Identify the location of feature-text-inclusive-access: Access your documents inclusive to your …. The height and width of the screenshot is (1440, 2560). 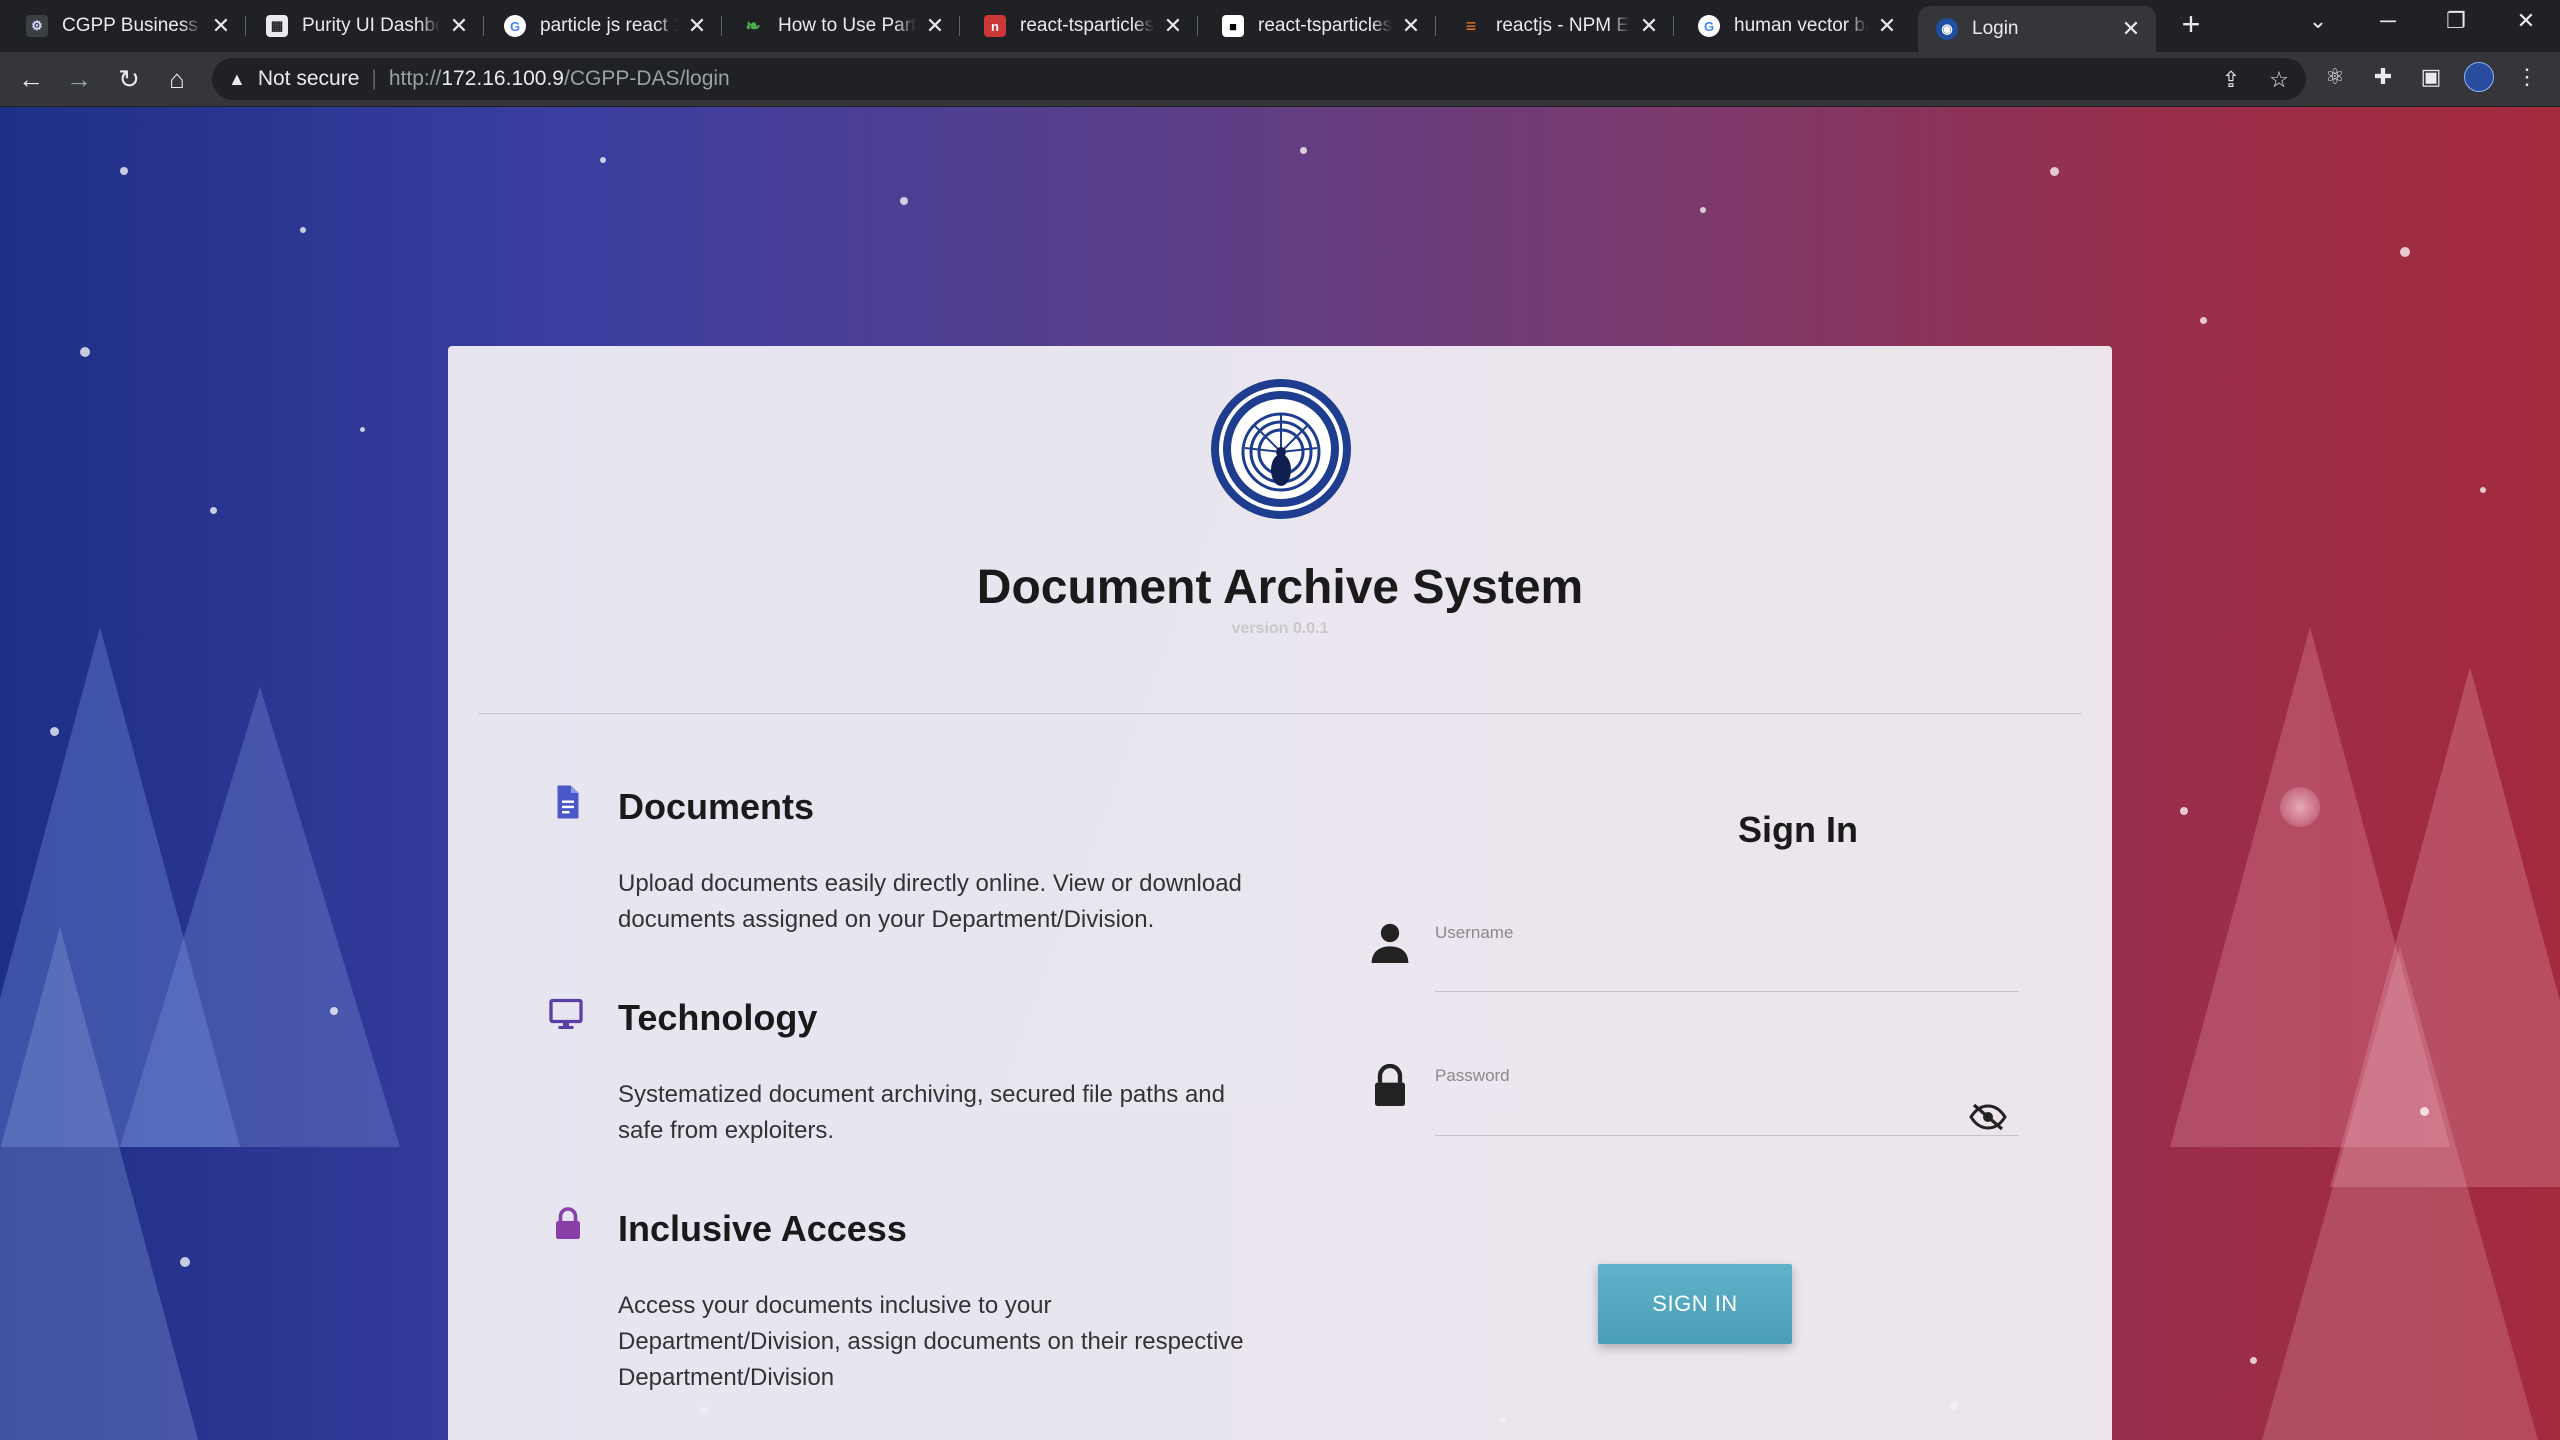
(931, 1341).